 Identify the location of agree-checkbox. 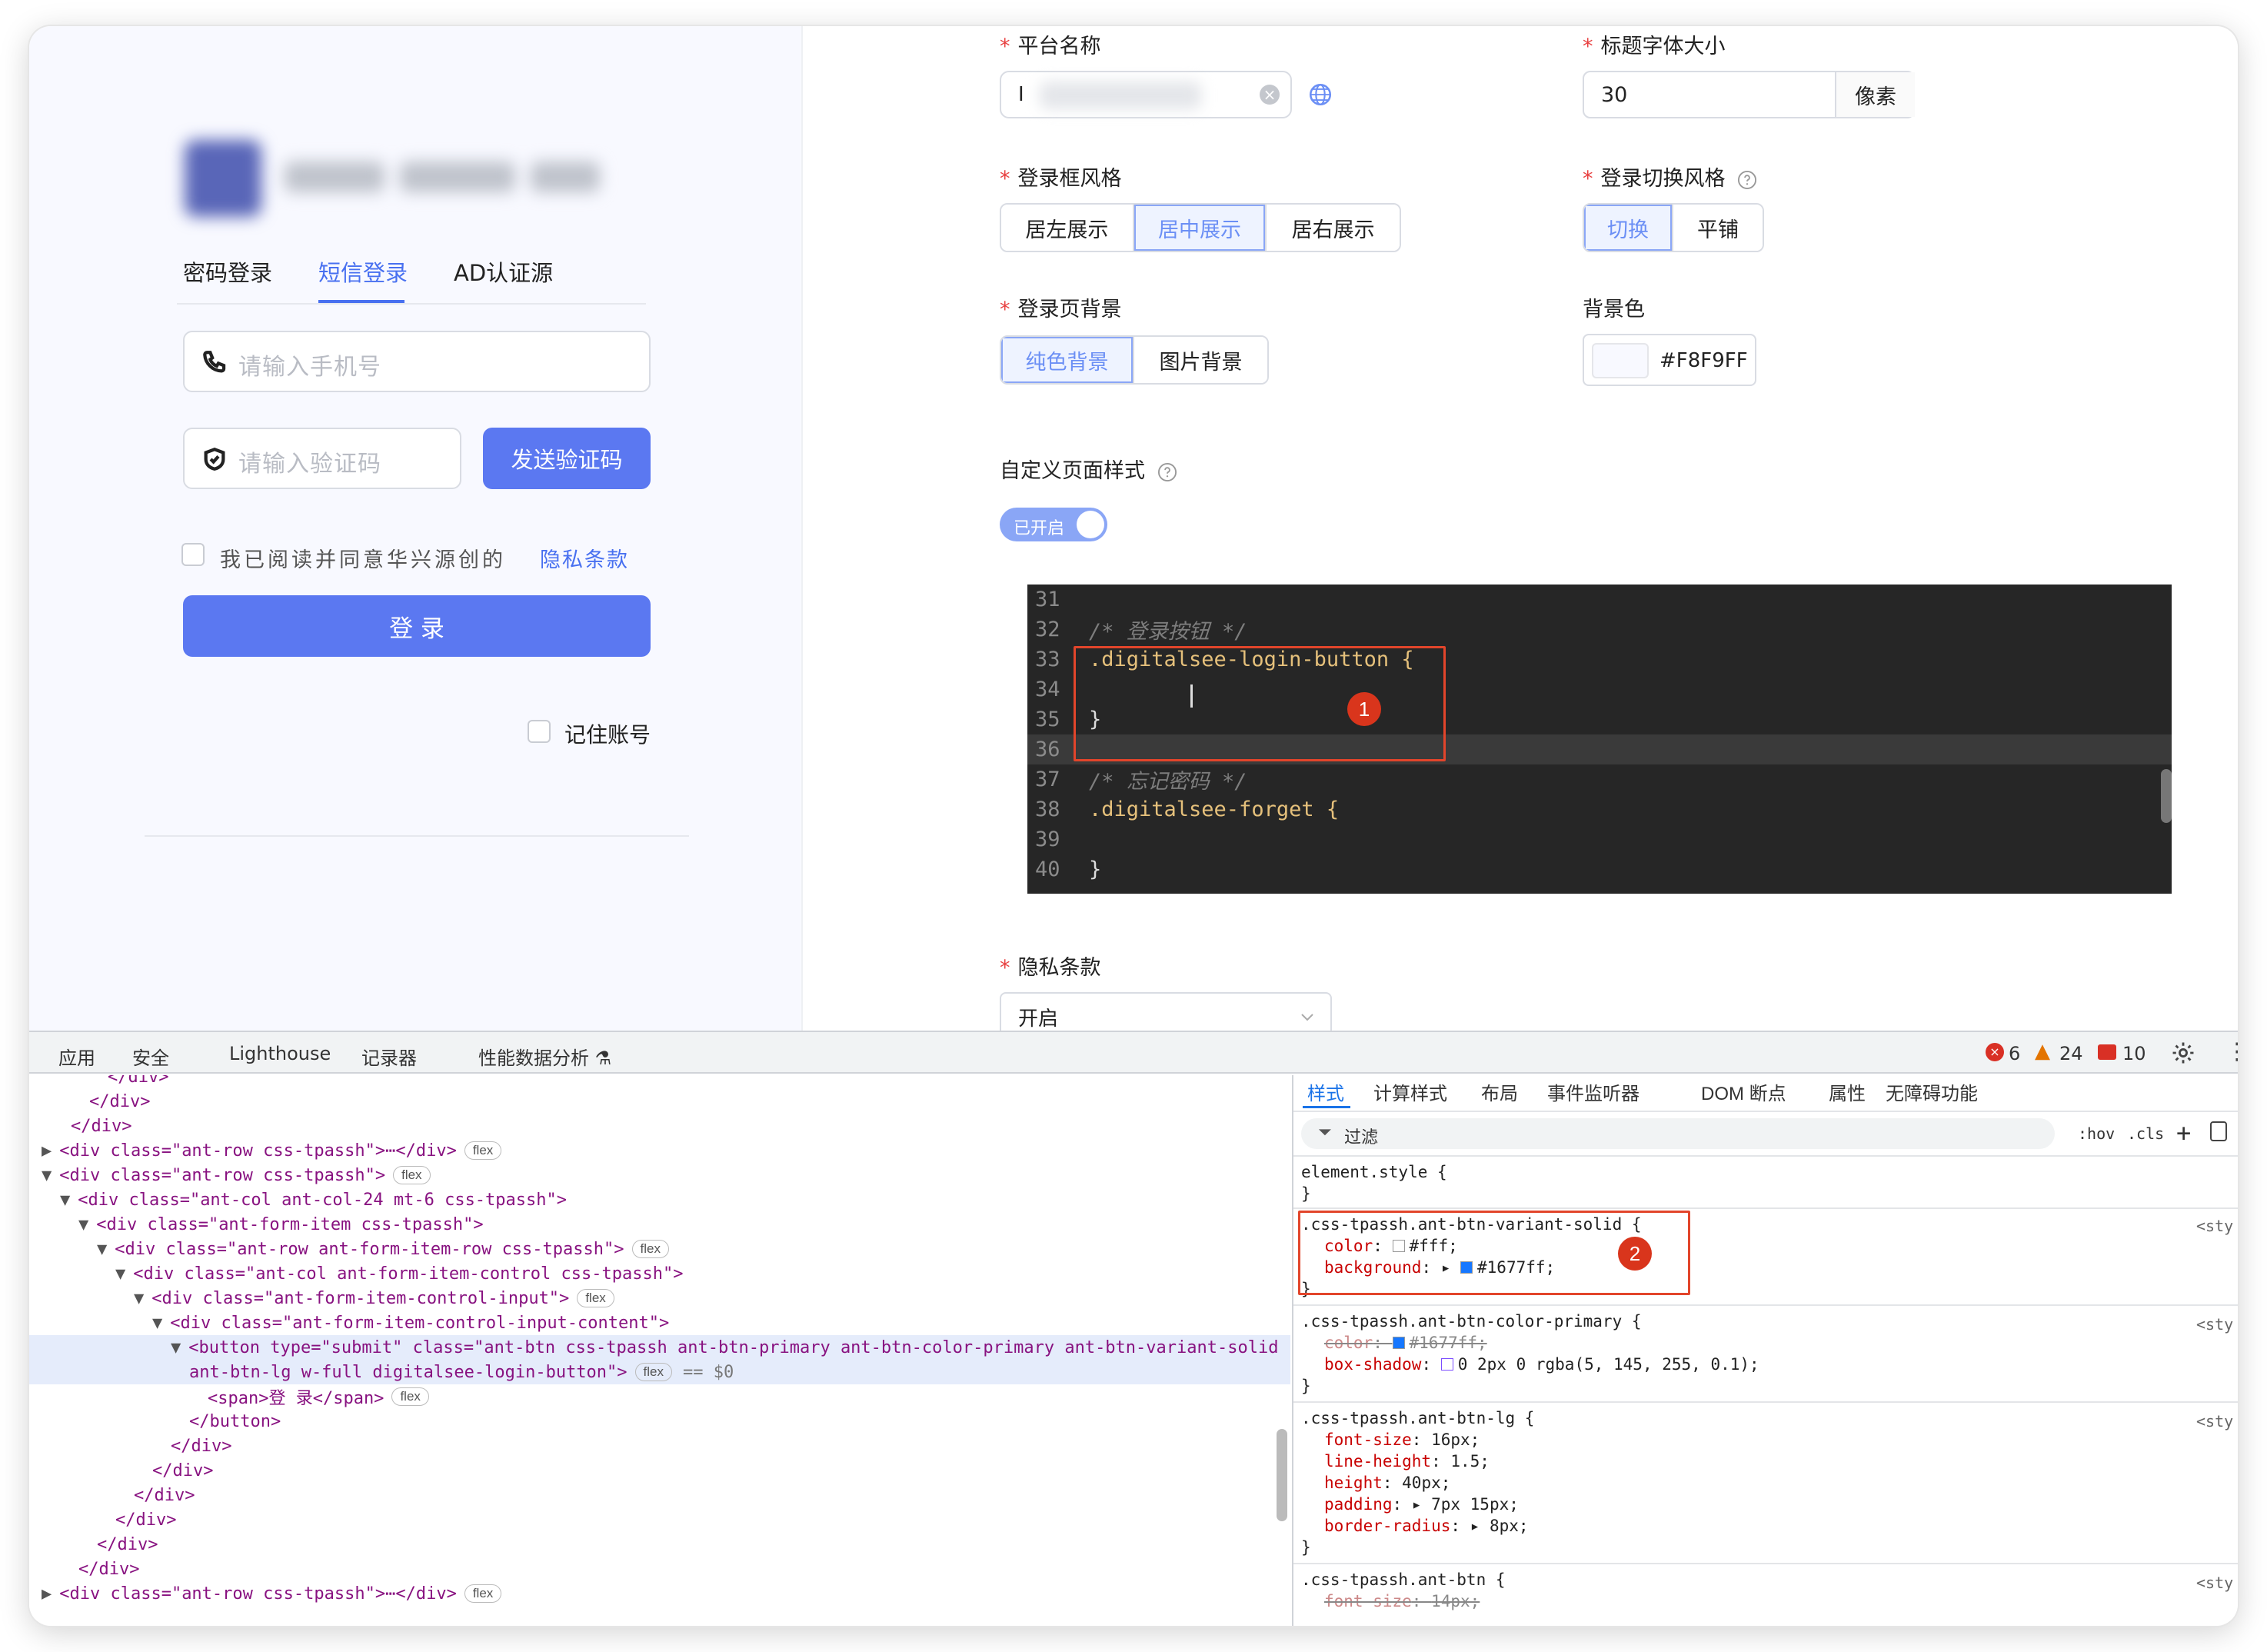
(193, 554).